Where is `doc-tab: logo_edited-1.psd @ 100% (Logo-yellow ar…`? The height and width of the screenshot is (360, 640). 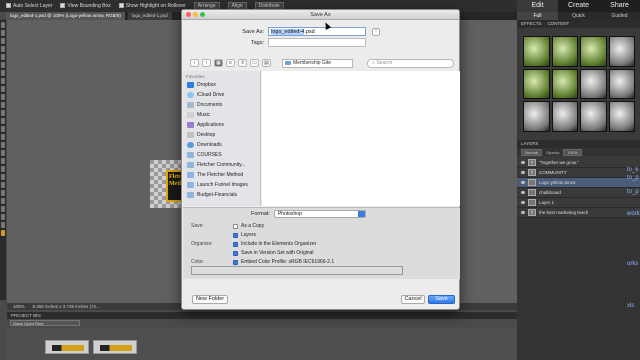 doc-tab: logo_edited-1.psd @ 100% (Logo-yellow ar… is located at coordinates (66, 16).